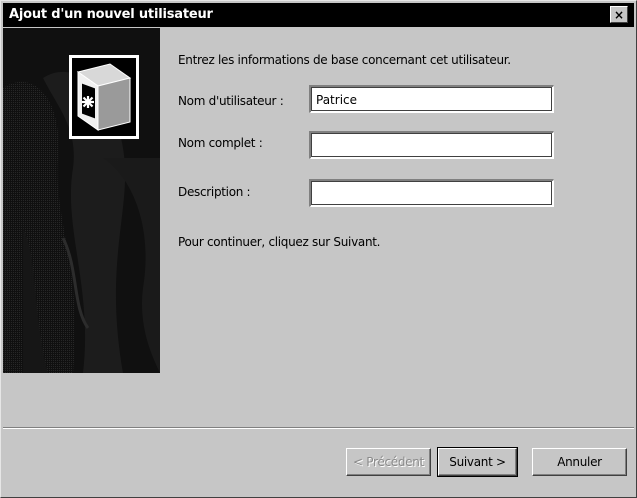 This screenshot has height=498, width=637. Describe the element at coordinates (220, 143) in the screenshot. I see `fullname-label: Nom complet :` at that location.